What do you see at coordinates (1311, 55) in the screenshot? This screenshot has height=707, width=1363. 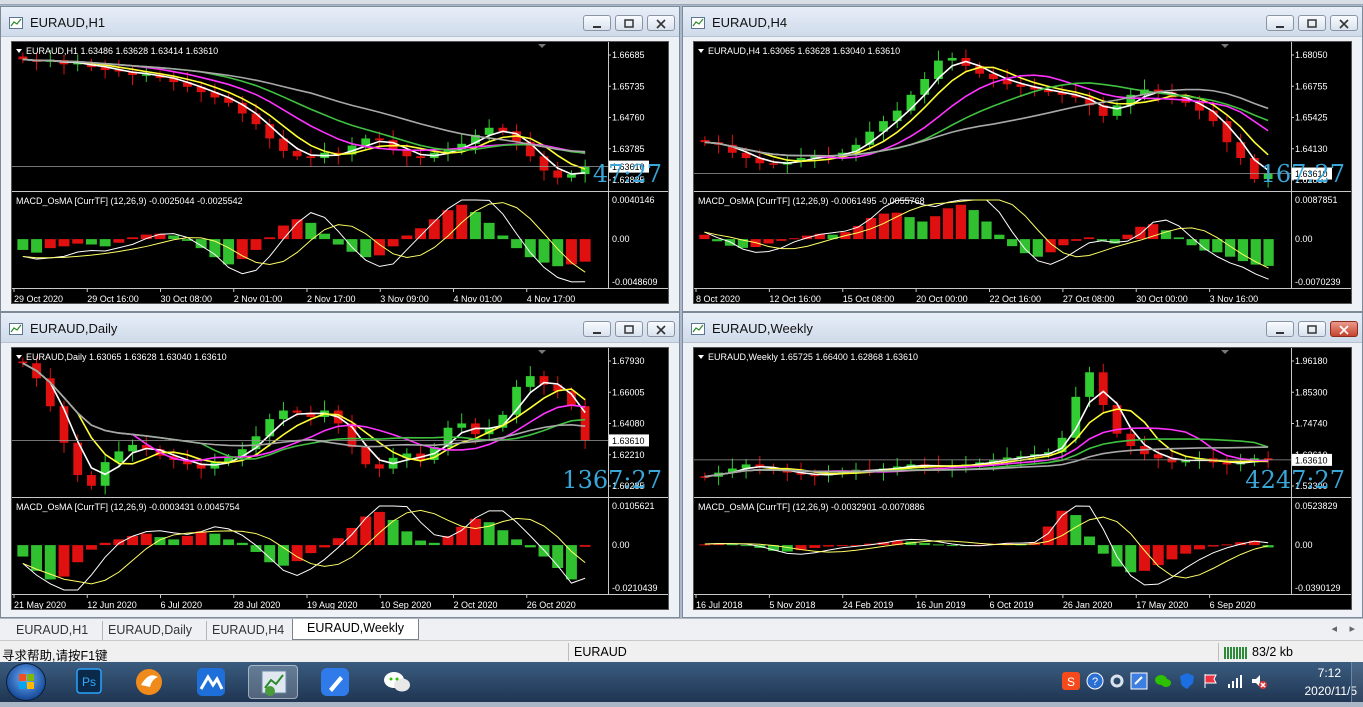 I see `price-axis-label: 1.68050` at bounding box center [1311, 55].